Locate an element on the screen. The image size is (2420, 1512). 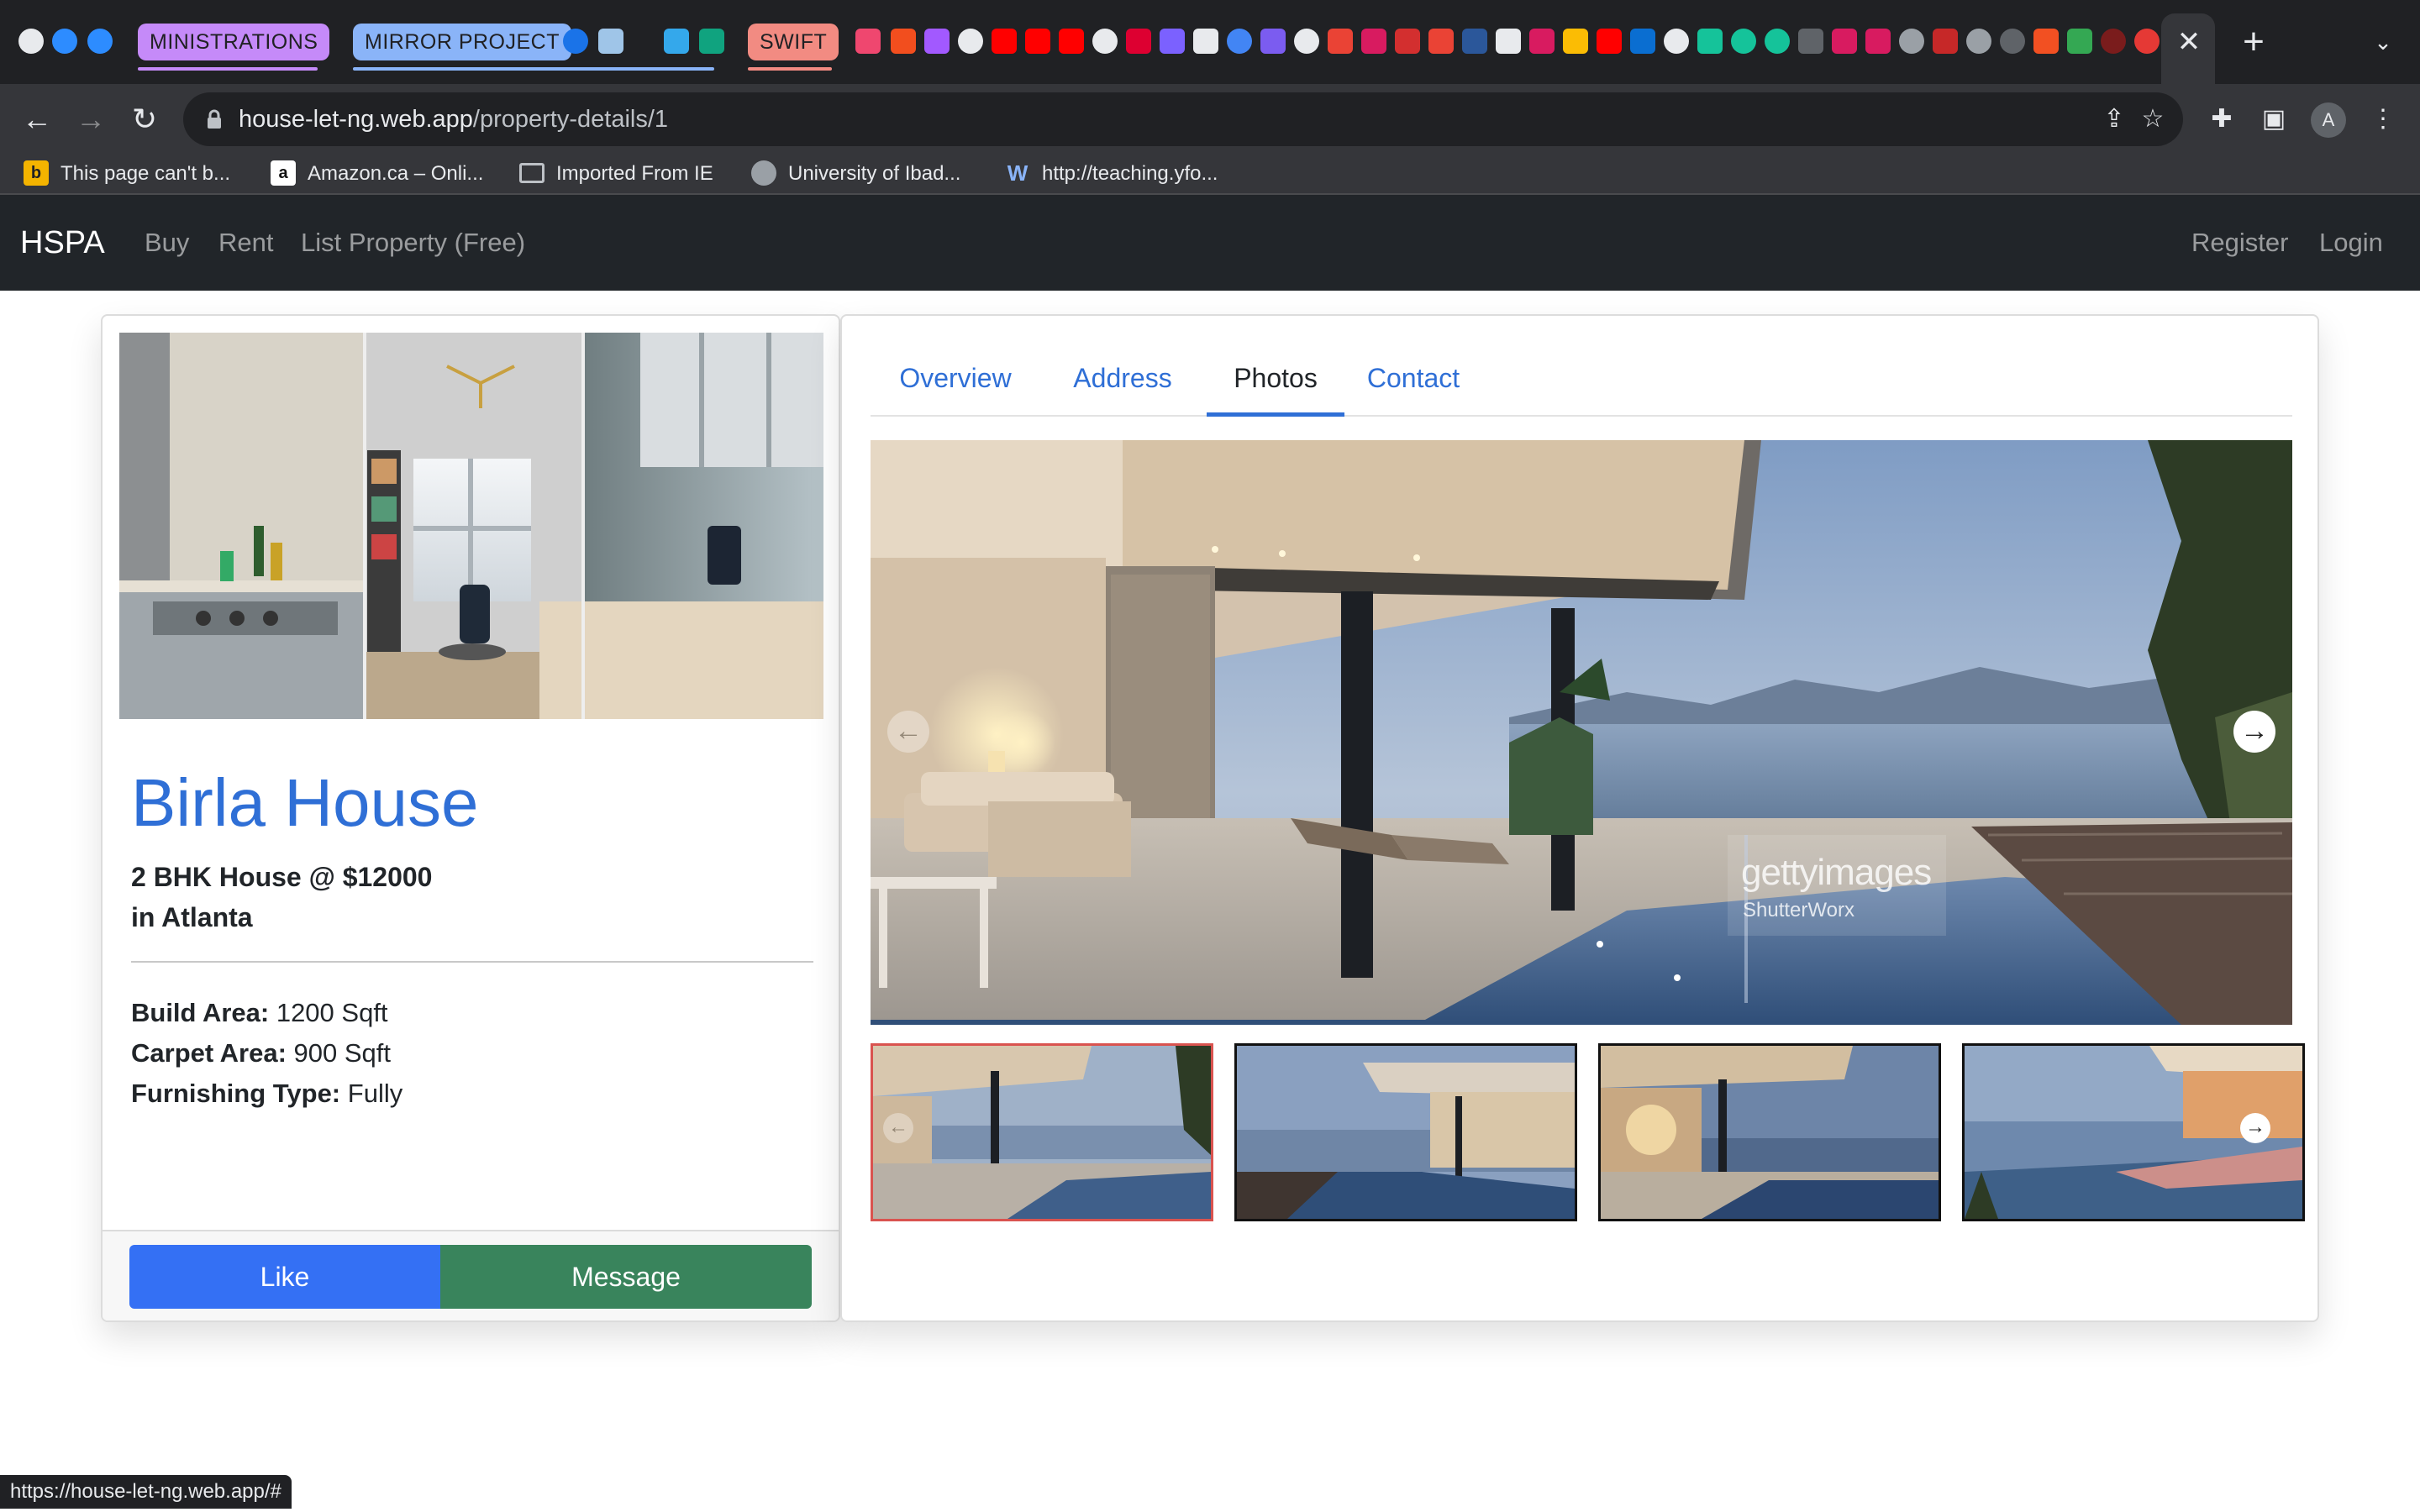
profile-avatar: A is located at coordinates (2329, 120).